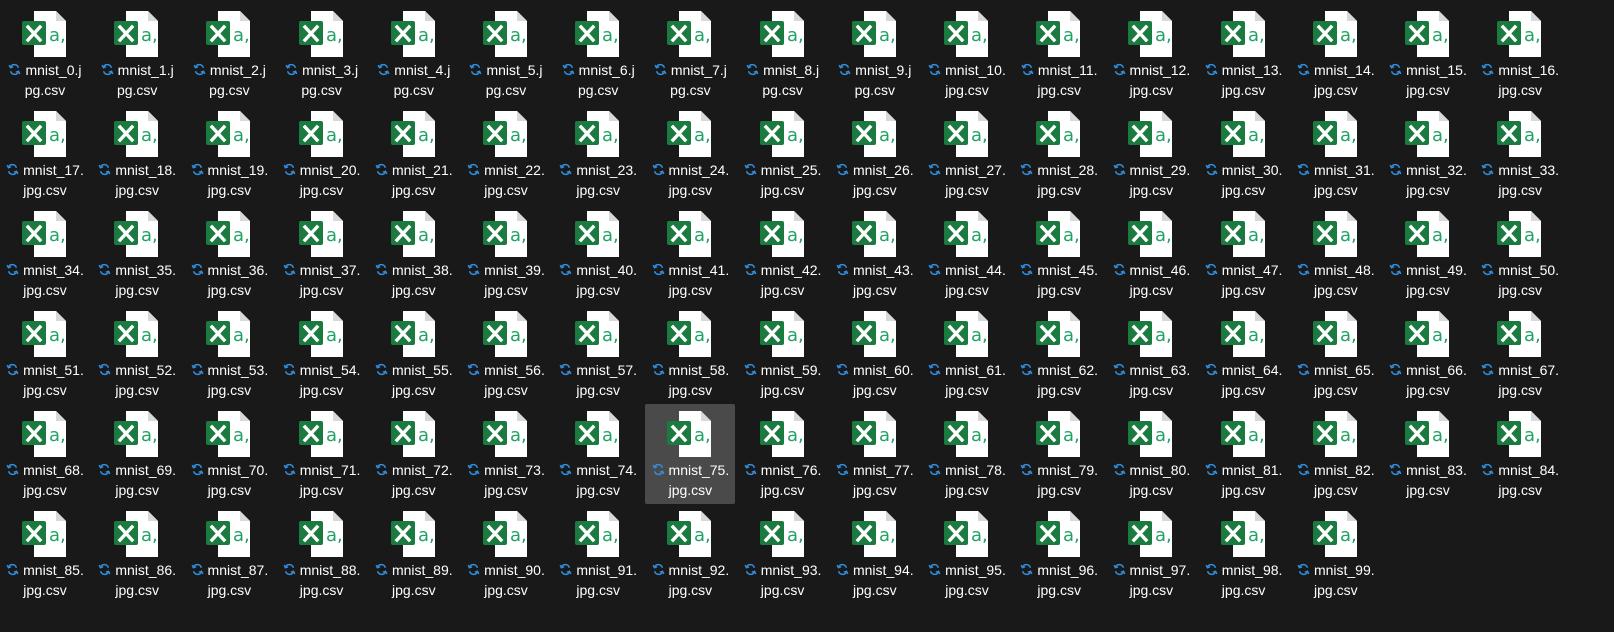 The width and height of the screenshot is (1614, 632). I want to click on file-item: a, mnist_3.j pg.csv, so click(322, 54).